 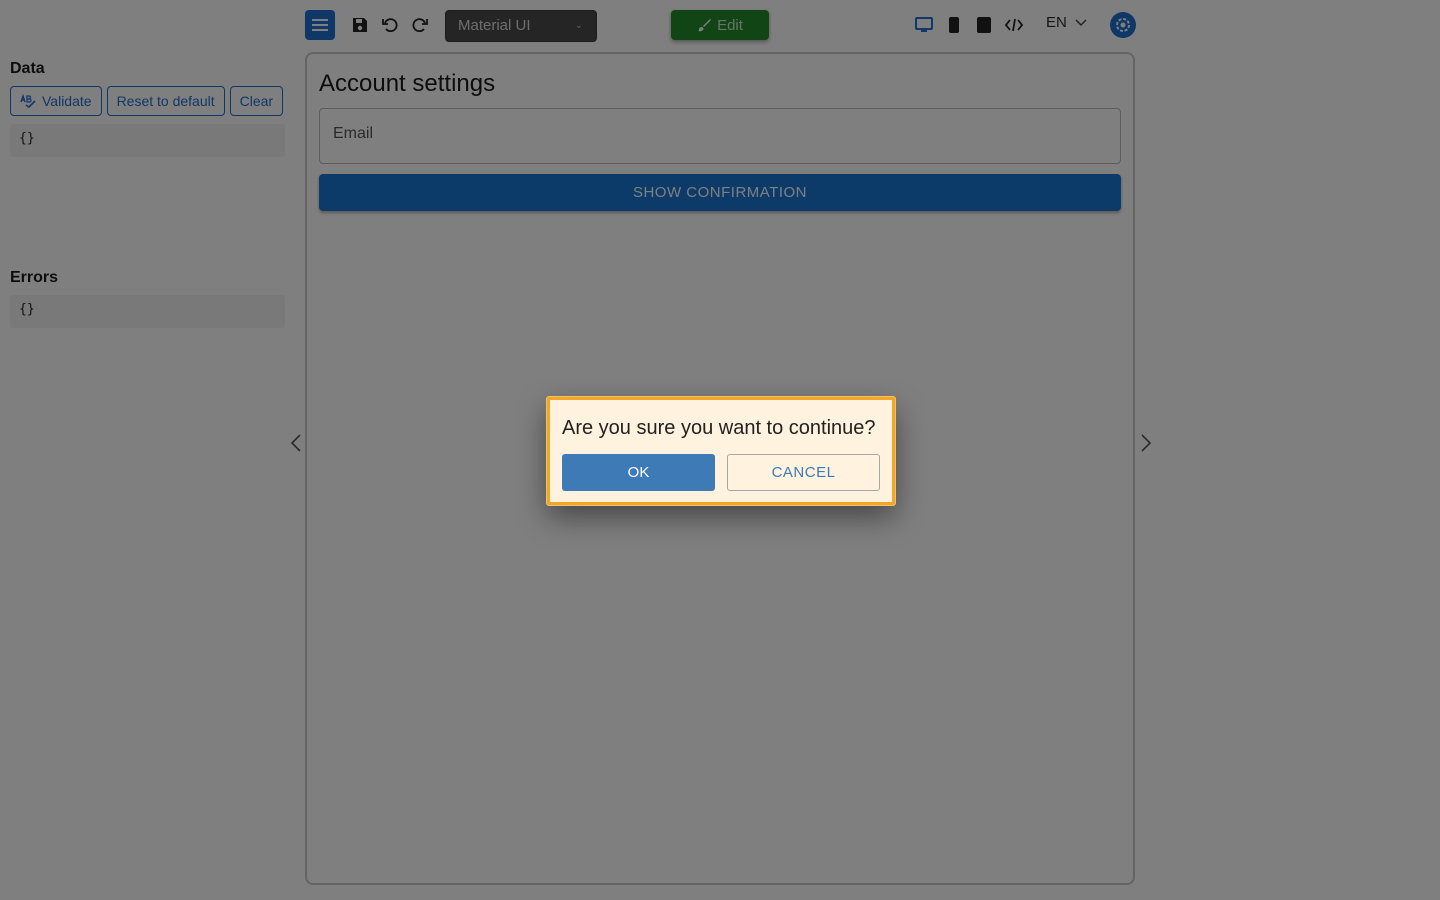 I want to click on ok-label: OK, so click(x=638, y=472).